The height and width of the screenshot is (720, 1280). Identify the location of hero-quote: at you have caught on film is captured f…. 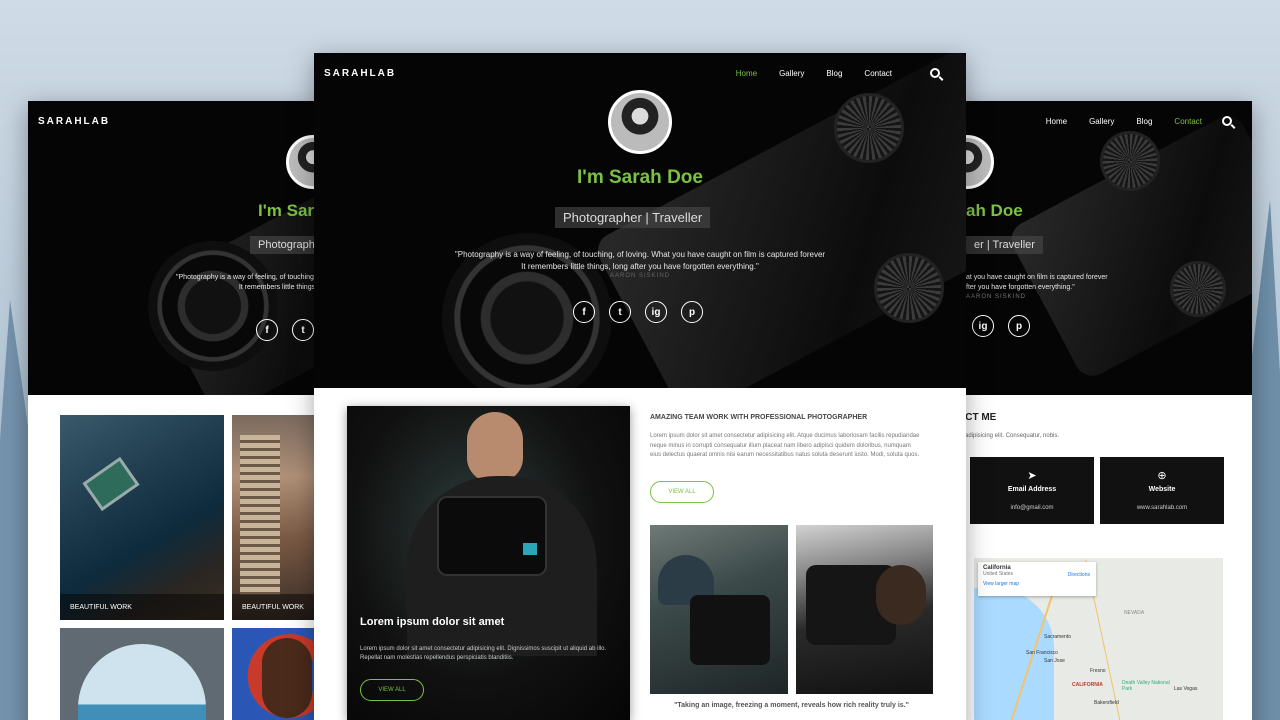
(1066, 287).